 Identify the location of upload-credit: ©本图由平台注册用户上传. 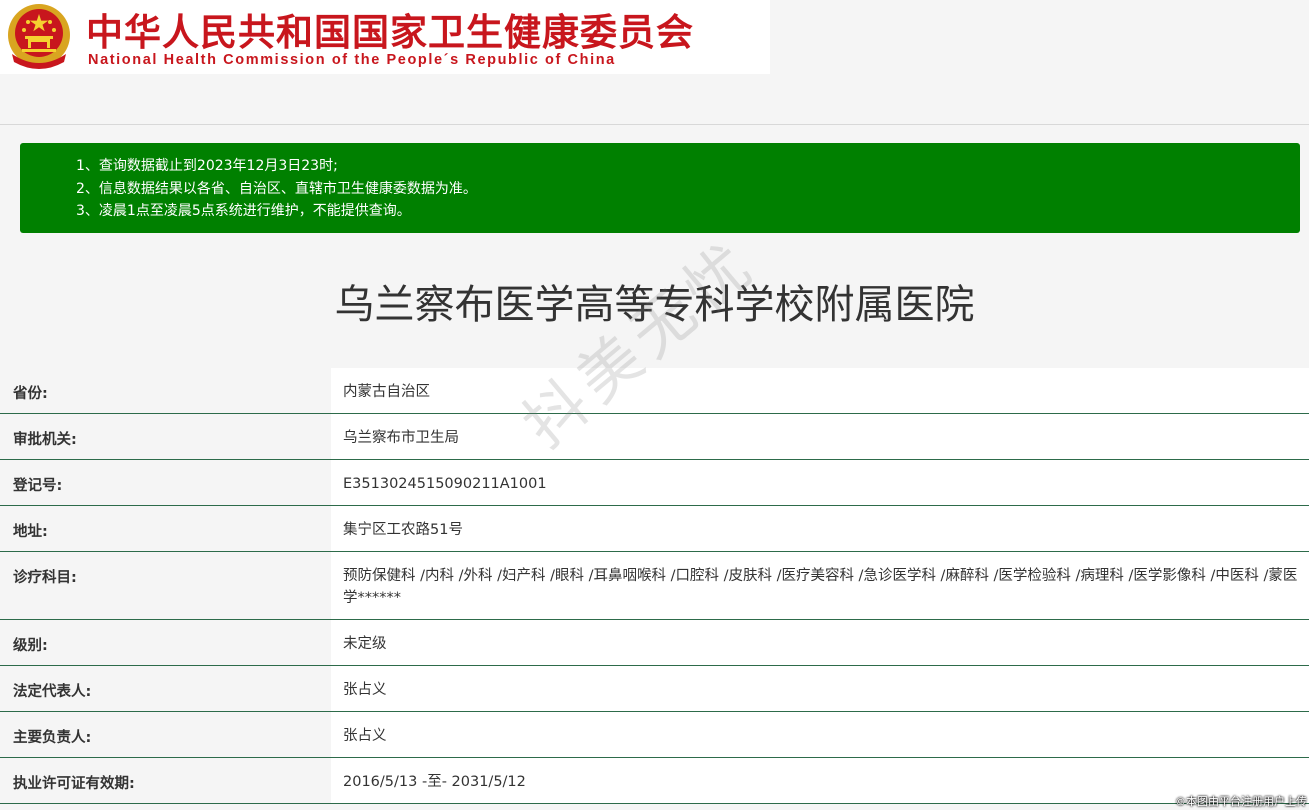
(1241, 801).